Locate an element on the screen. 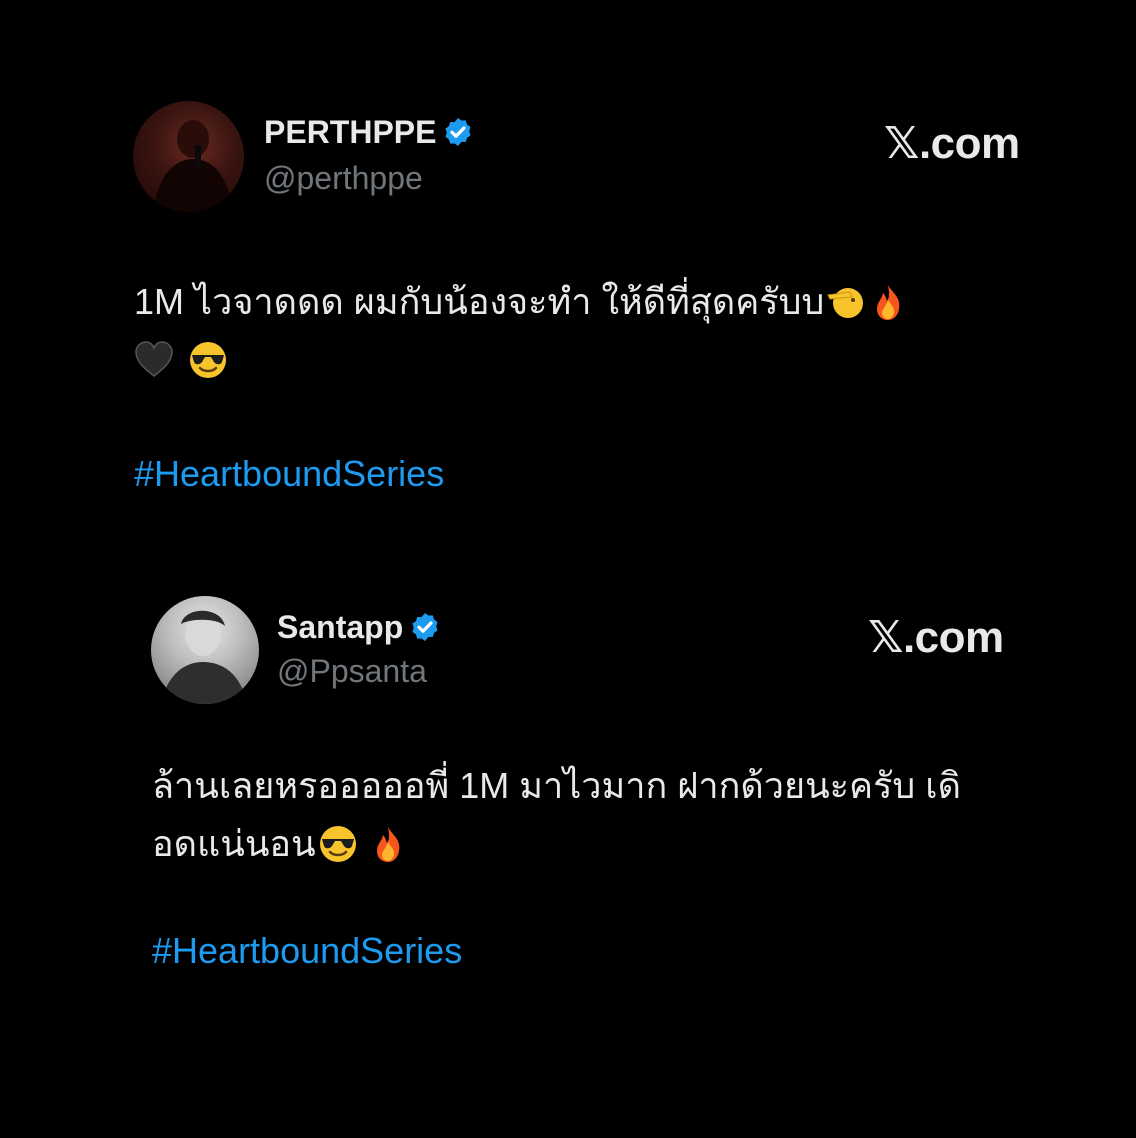 The width and height of the screenshot is (1136, 1138). handle: @perthppe is located at coordinates (343, 178).